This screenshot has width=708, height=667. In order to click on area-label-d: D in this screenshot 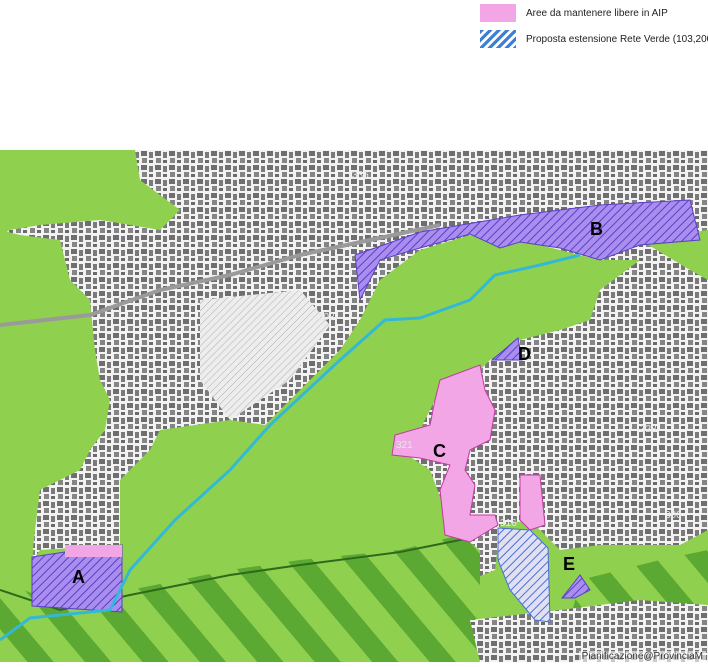, I will do `click(524, 354)`.